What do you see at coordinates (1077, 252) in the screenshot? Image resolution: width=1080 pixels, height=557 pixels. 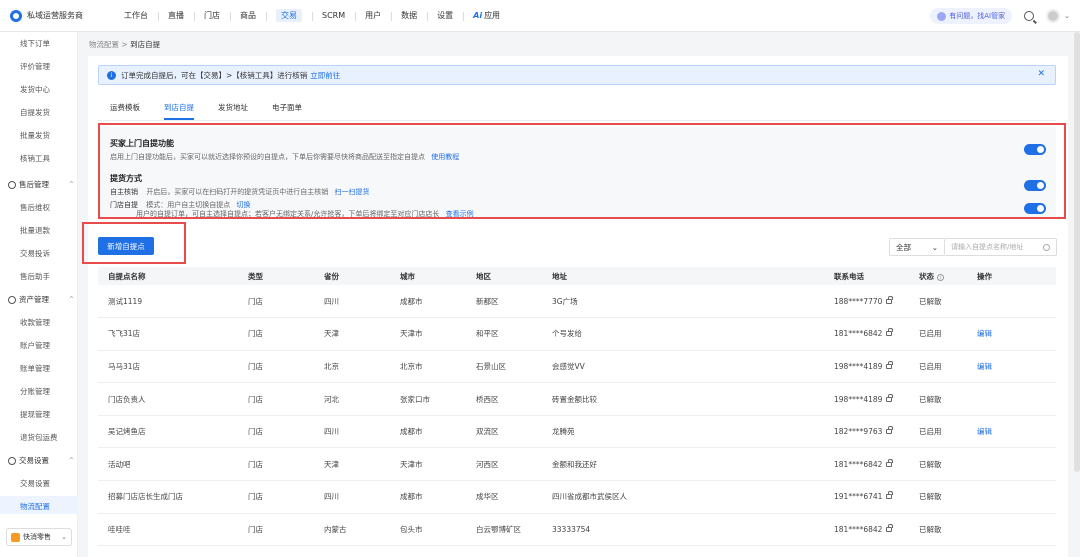 I see `page-scrollbar` at bounding box center [1077, 252].